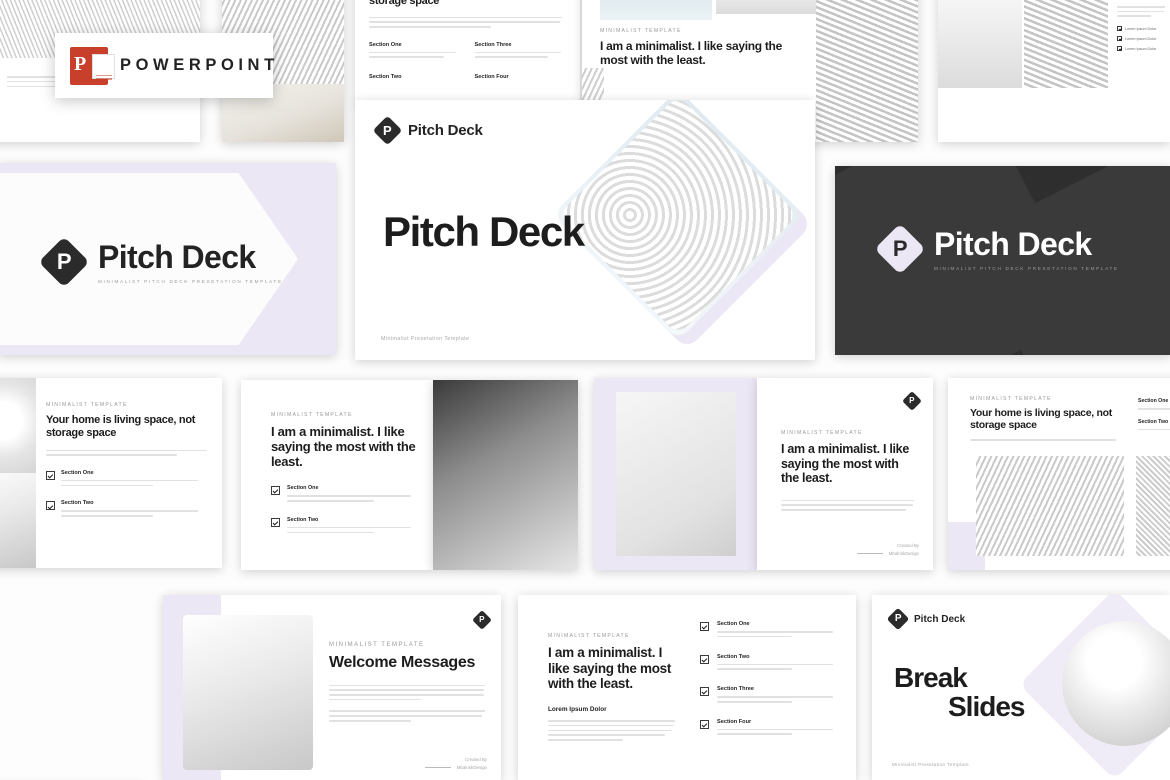  What do you see at coordinates (199, 65) in the screenshot?
I see `powerpoint-label: POWERPOINT` at bounding box center [199, 65].